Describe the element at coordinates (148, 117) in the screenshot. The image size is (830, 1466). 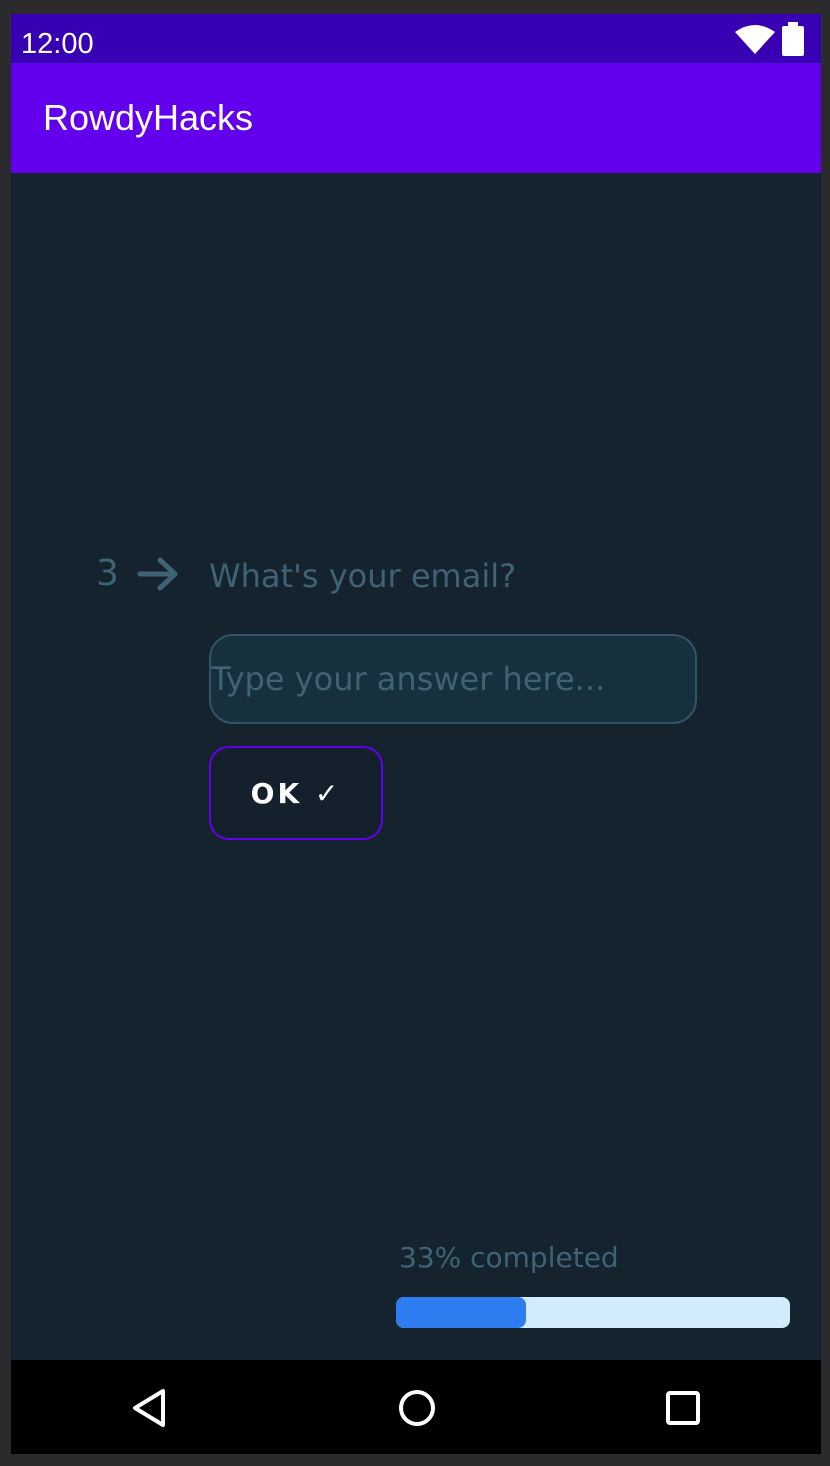
I see `app-title: RowdyHacks` at that location.